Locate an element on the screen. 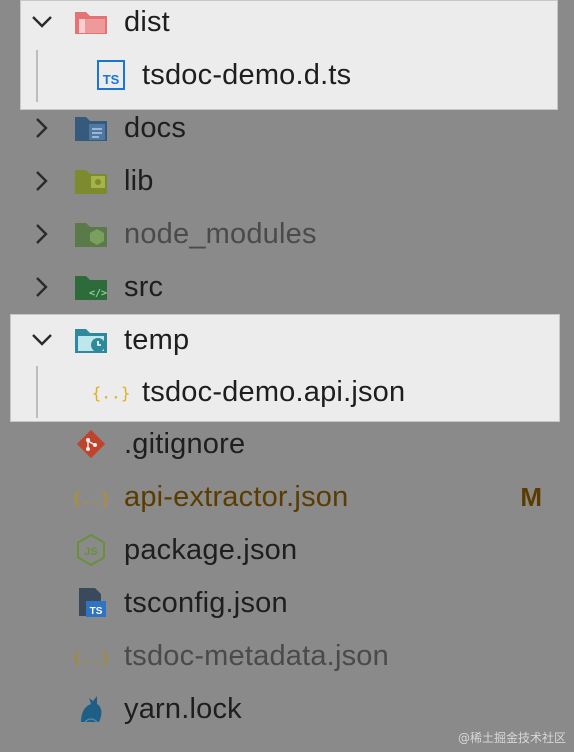  tree-item-api-extractor: {..} api-extractor.json M is located at coordinates (287, 497).